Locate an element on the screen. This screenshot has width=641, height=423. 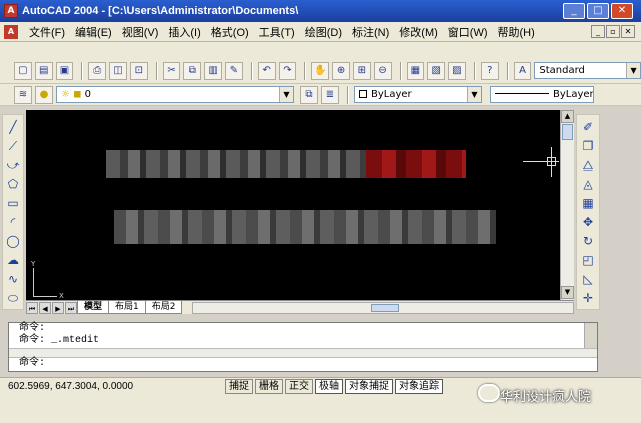
minimize-button: _ is located at coordinates (574, 11).